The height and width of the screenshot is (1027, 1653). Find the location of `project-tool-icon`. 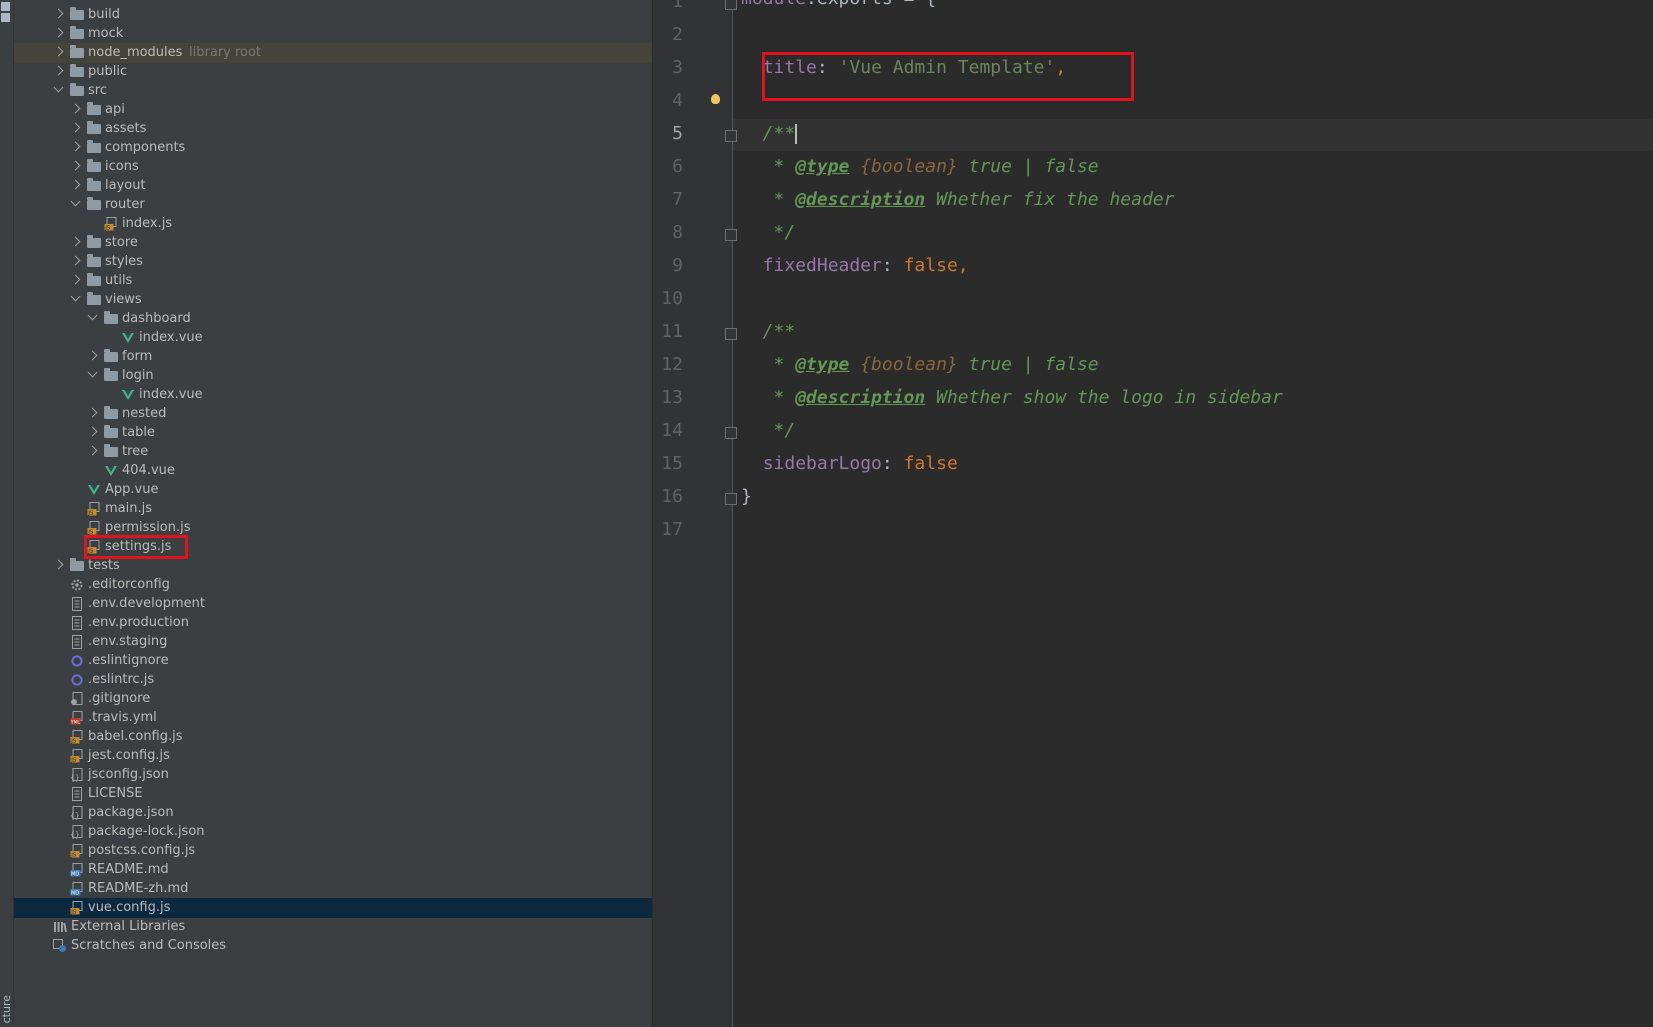

project-tool-icon is located at coordinates (5, 6).